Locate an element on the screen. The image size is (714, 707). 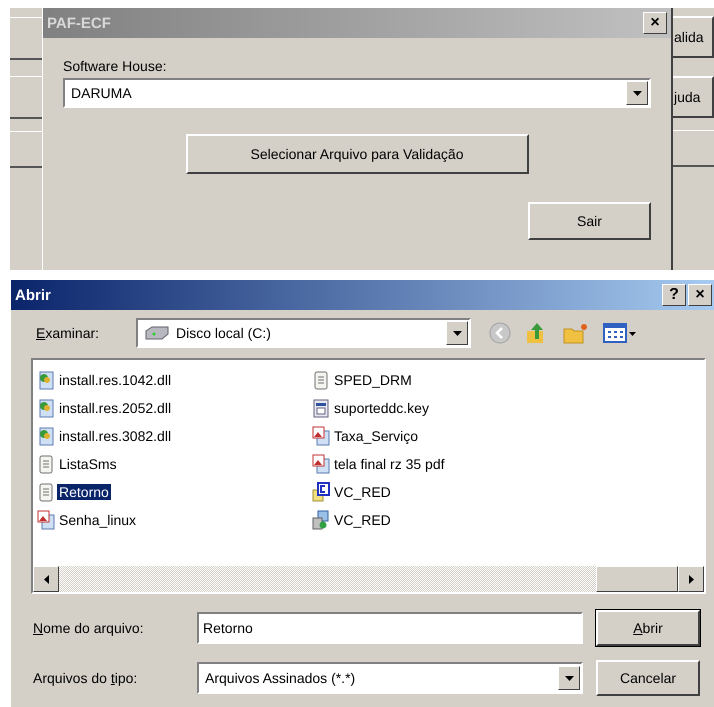
file-type-dropdown: Arquivos Assinados (*.*) is located at coordinates (390, 678).